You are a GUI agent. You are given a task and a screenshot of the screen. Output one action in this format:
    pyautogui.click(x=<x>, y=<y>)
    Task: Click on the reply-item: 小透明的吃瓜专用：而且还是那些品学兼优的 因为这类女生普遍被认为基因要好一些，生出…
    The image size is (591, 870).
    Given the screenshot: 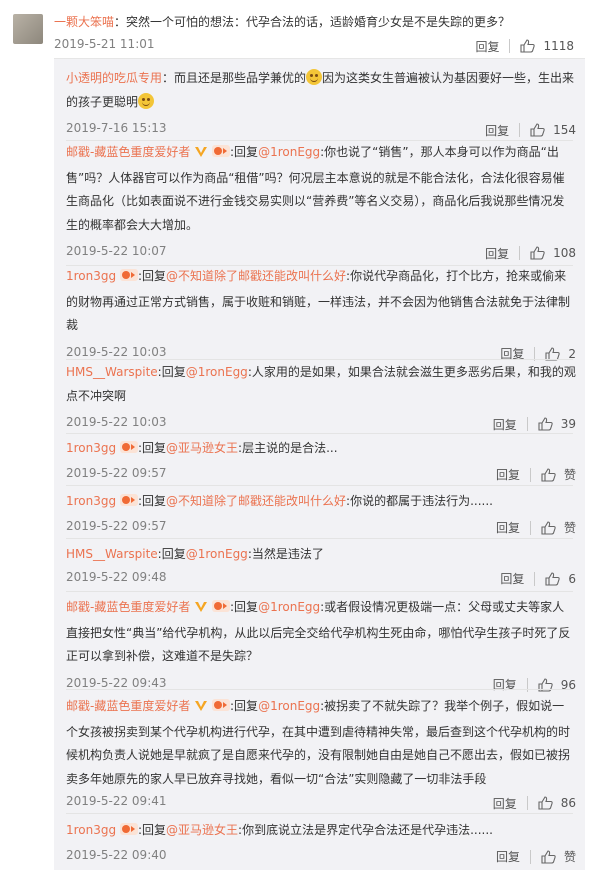 What is the action you would take?
    pyautogui.click(x=321, y=103)
    